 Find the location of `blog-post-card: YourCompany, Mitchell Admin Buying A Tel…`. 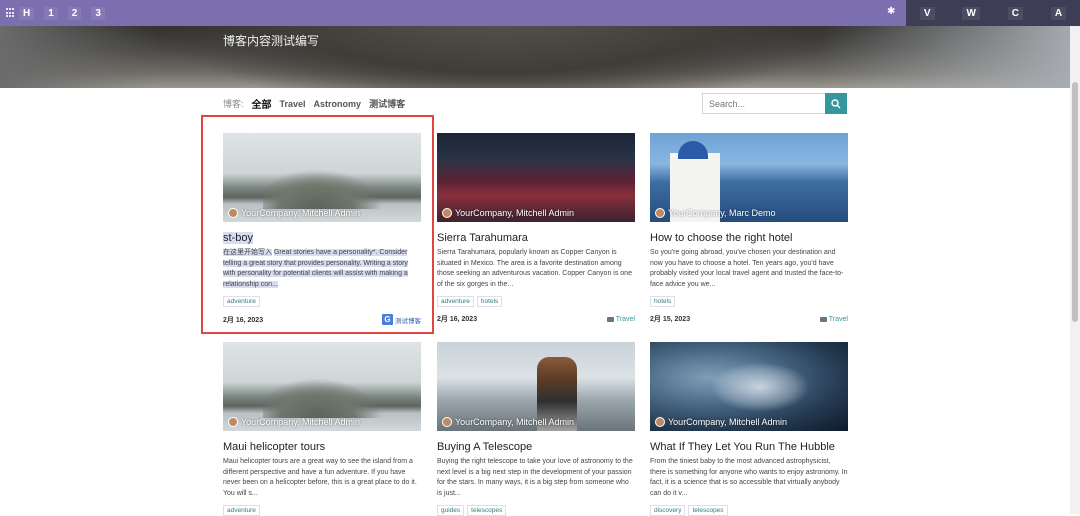

blog-post-card: YourCompany, Mitchell Admin Buying A Tel… is located at coordinates (536, 429).